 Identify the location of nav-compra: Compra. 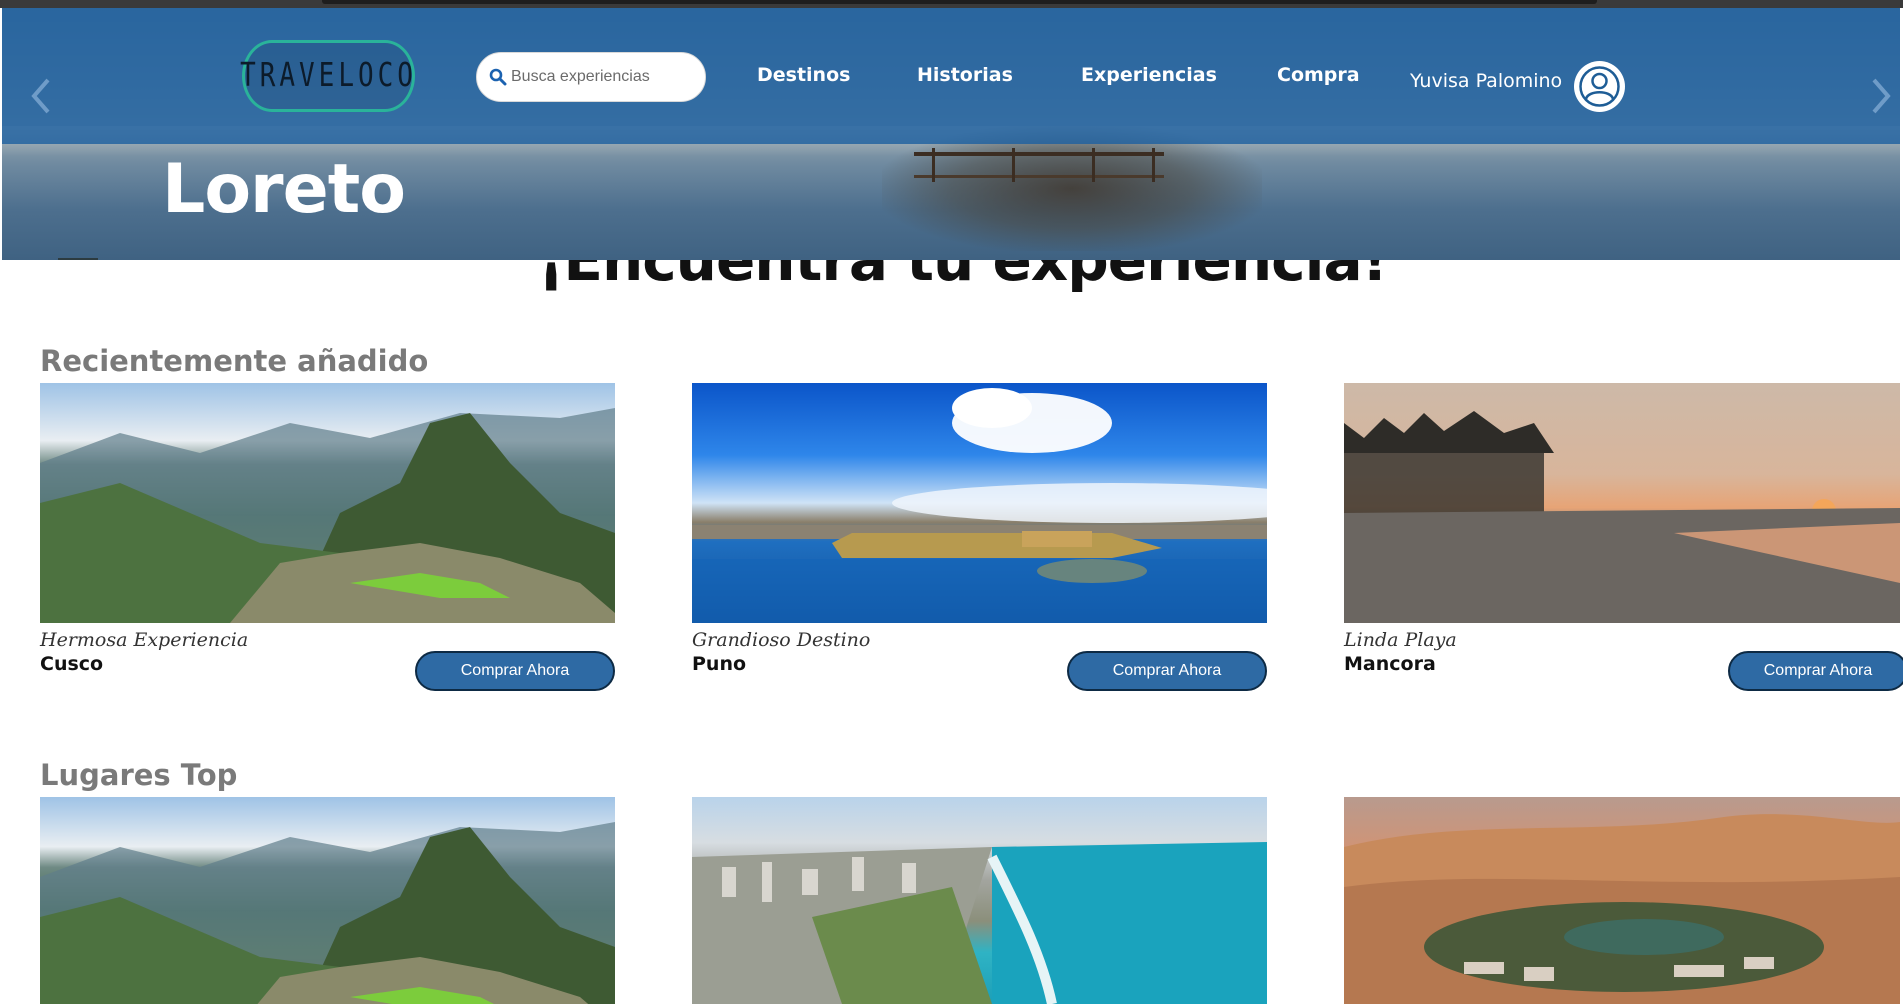
(1318, 75).